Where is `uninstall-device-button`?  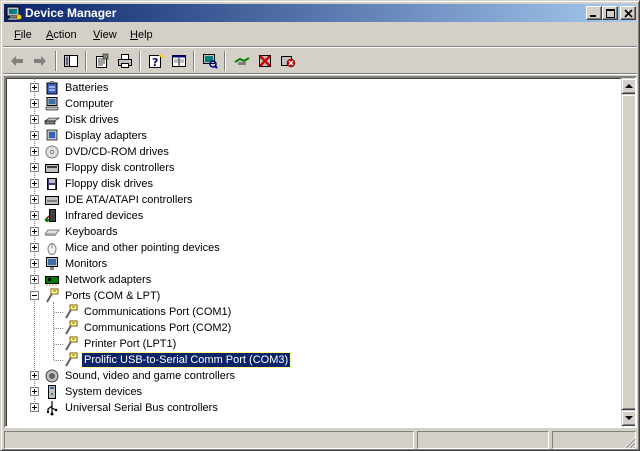
uninstall-device-button is located at coordinates (288, 61).